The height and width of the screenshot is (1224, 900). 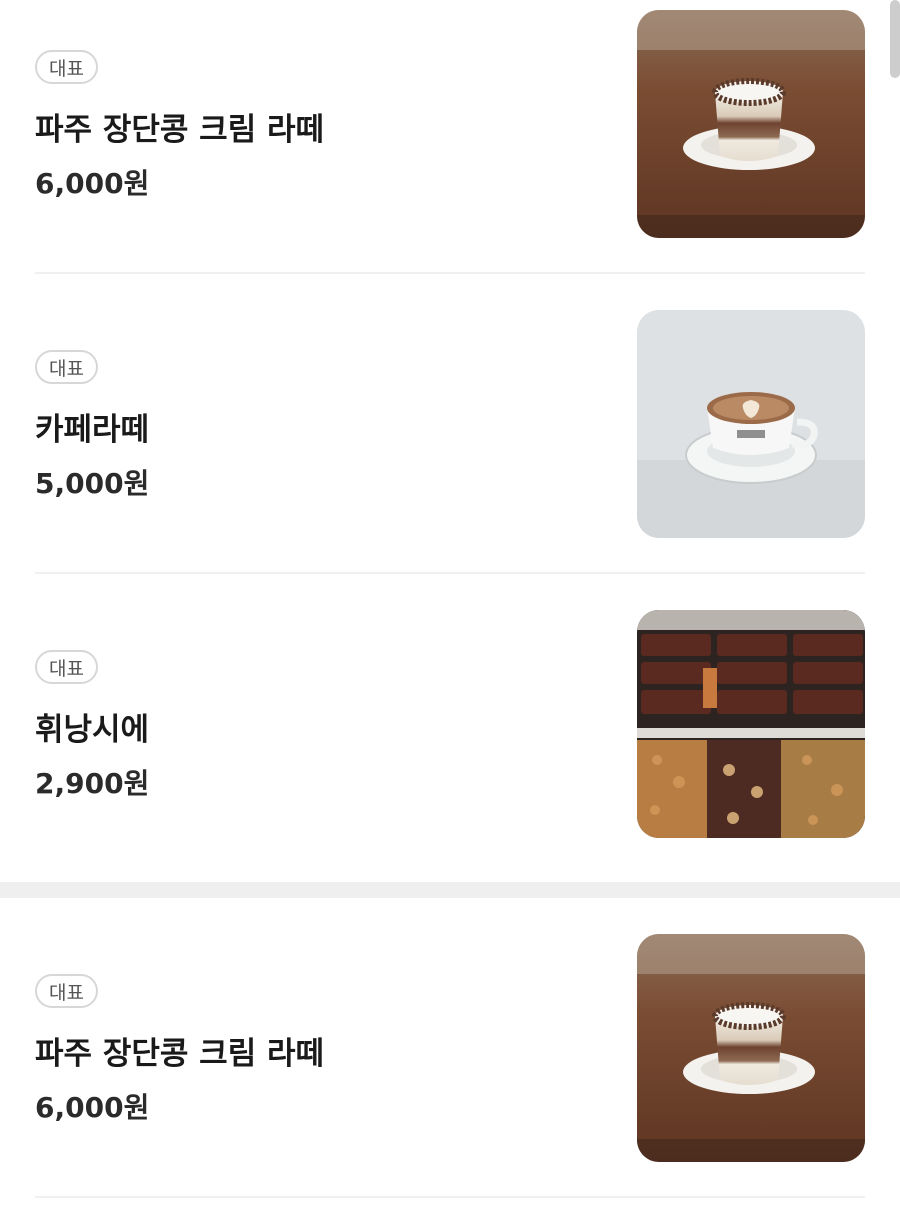 I want to click on section-divider, so click(x=450, y=890).